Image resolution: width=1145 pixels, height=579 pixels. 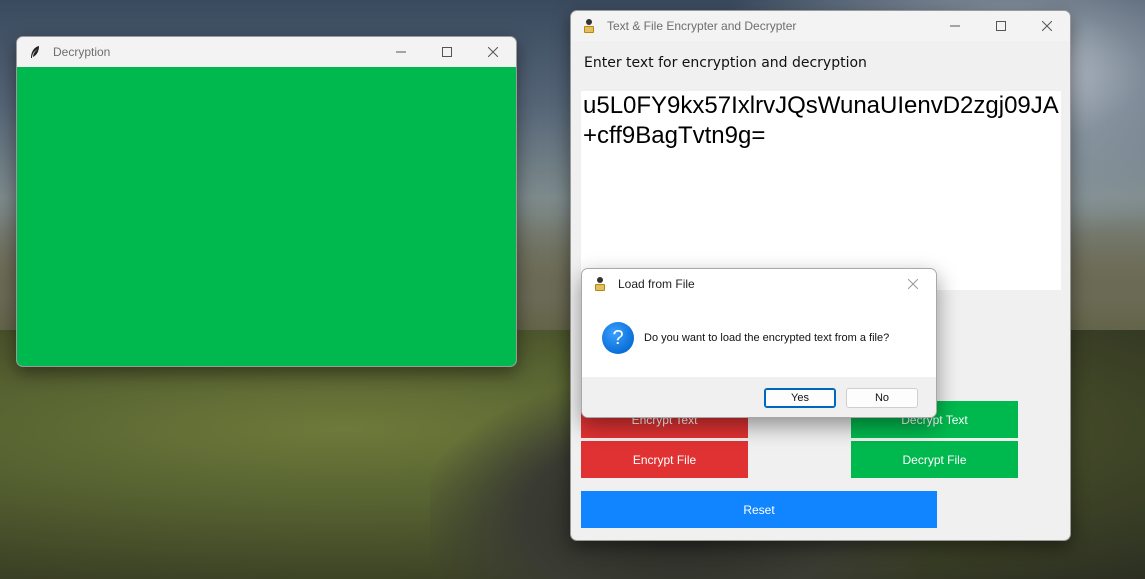 What do you see at coordinates (759, 397) in the screenshot?
I see `dialog-footer: Yes No` at bounding box center [759, 397].